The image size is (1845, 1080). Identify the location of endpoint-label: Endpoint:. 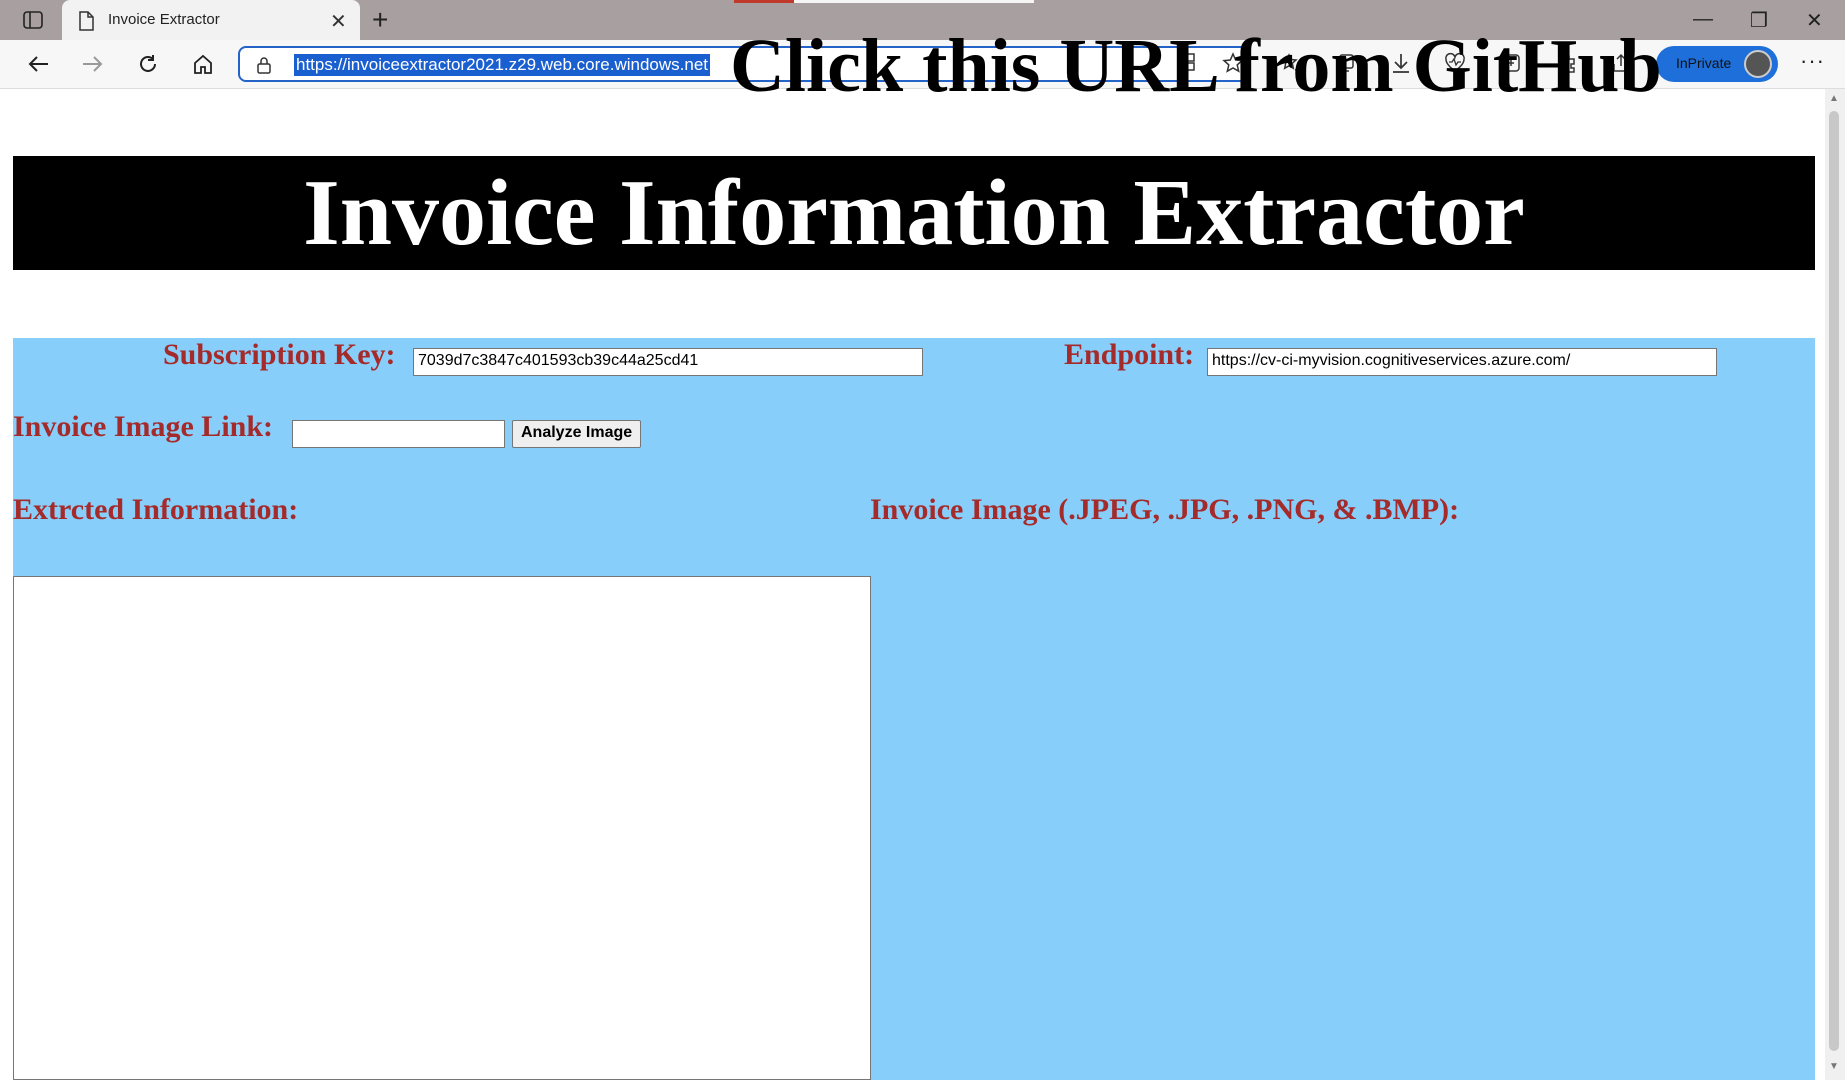
(1129, 354).